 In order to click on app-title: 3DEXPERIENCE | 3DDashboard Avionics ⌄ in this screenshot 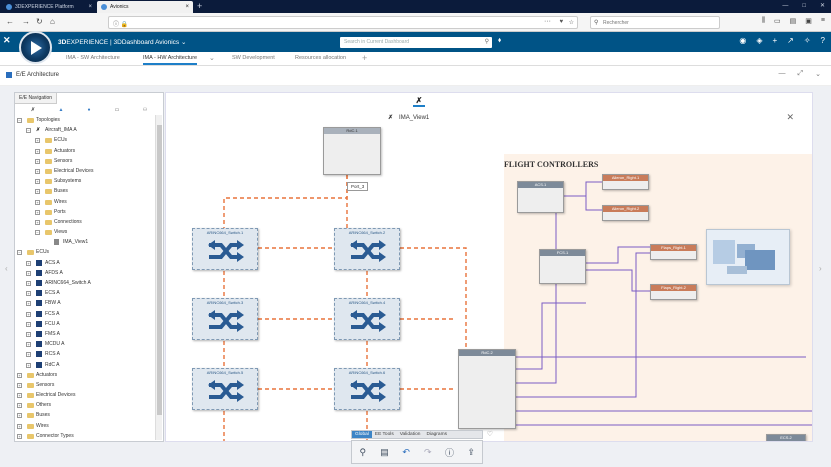, I will do `click(122, 42)`.